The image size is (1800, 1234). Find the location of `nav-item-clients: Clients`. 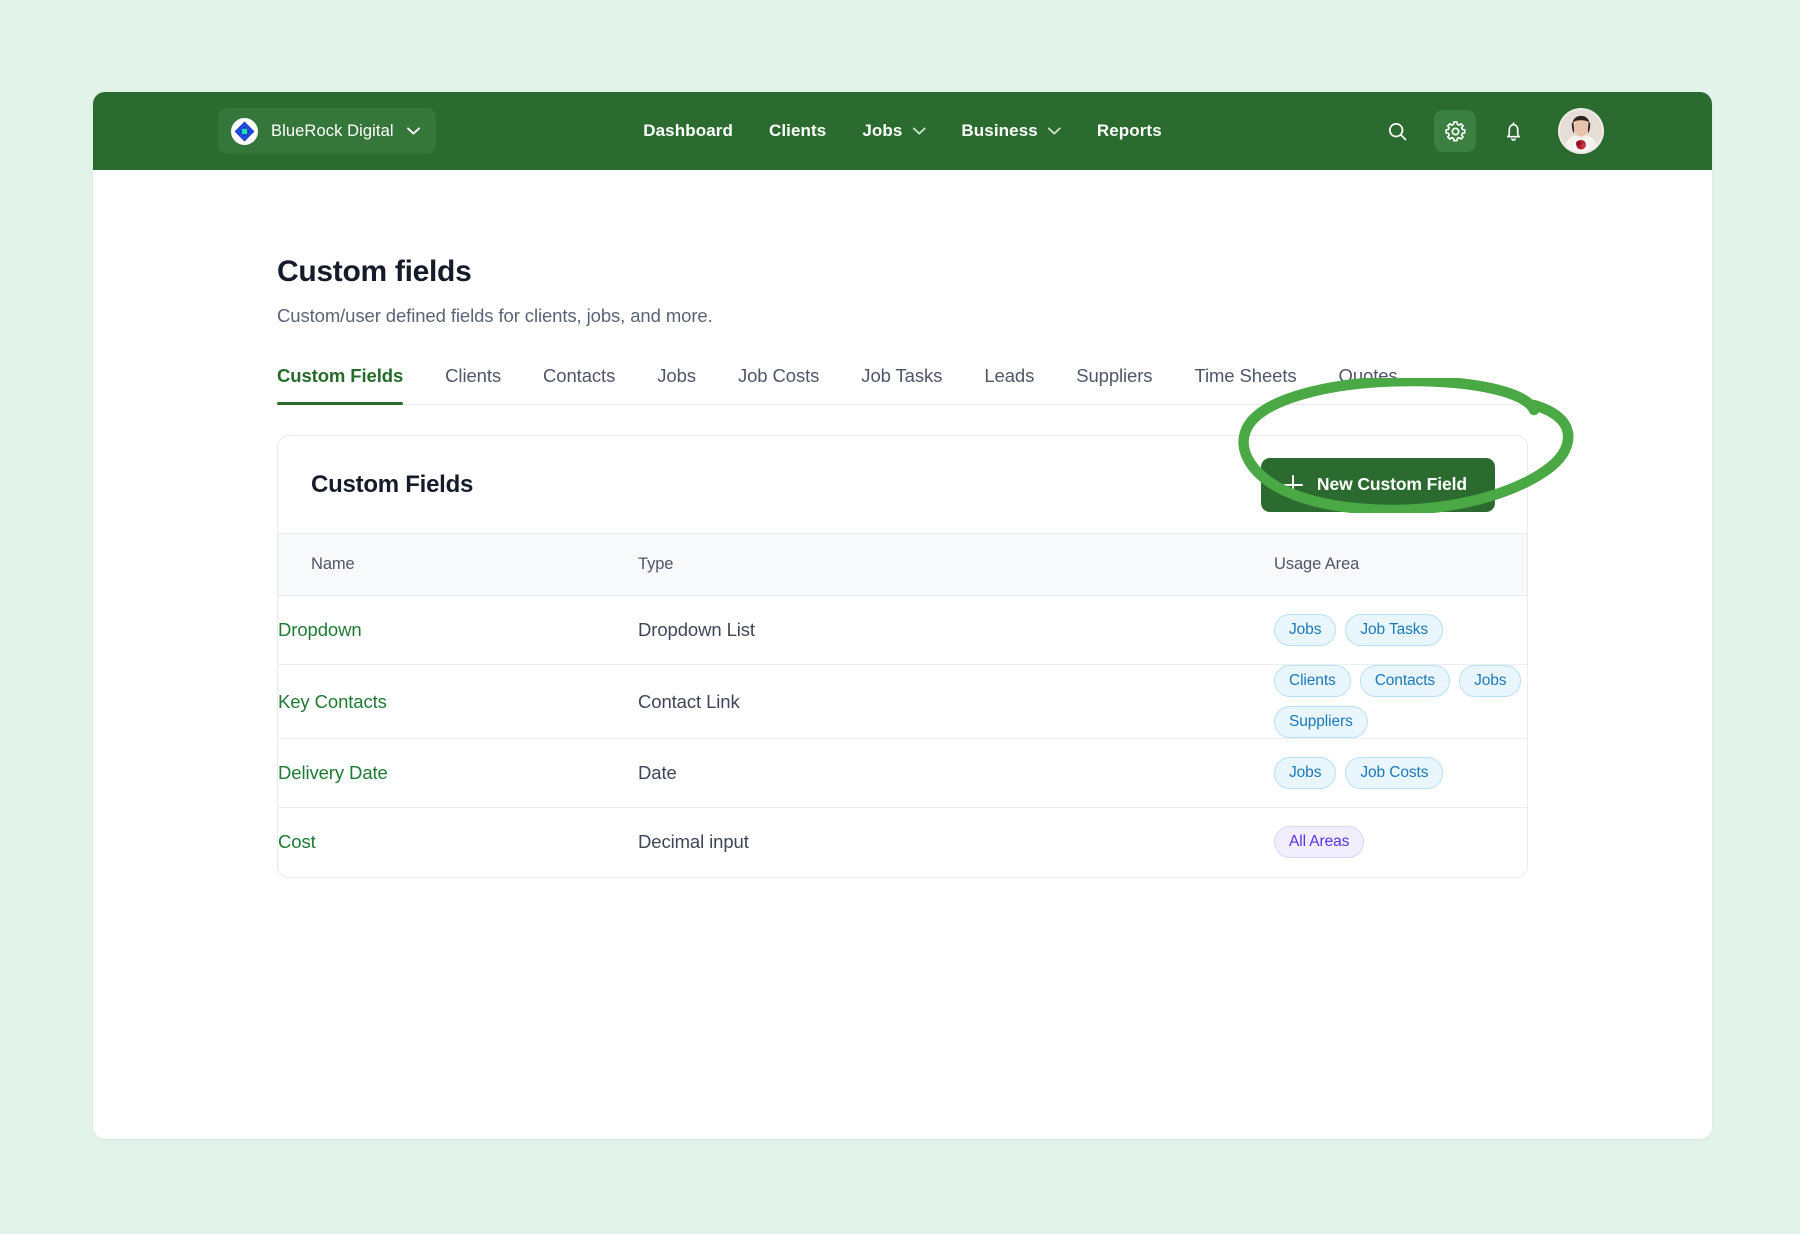

nav-item-clients: Clients is located at coordinates (797, 131).